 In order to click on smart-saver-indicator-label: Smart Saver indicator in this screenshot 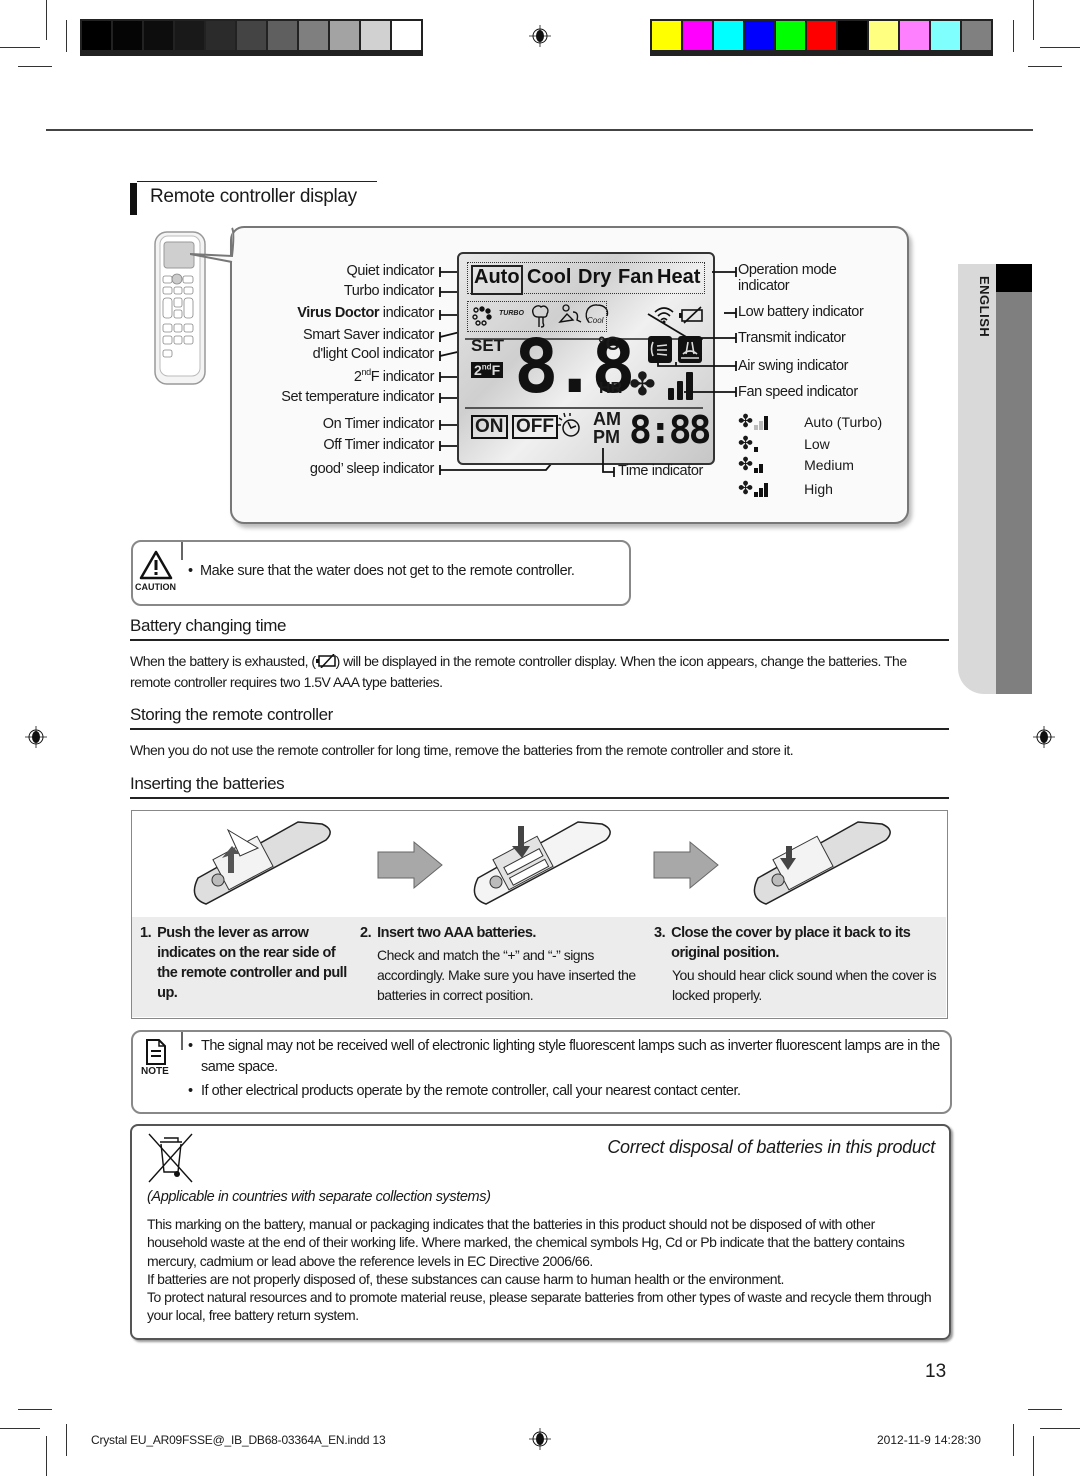, I will do `click(368, 335)`.